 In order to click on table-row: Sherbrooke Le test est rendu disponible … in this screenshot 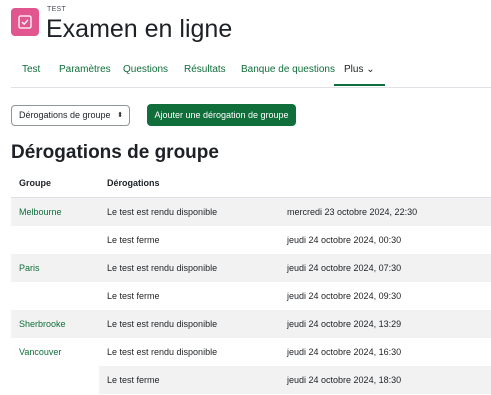, I will do `click(251, 324)`.